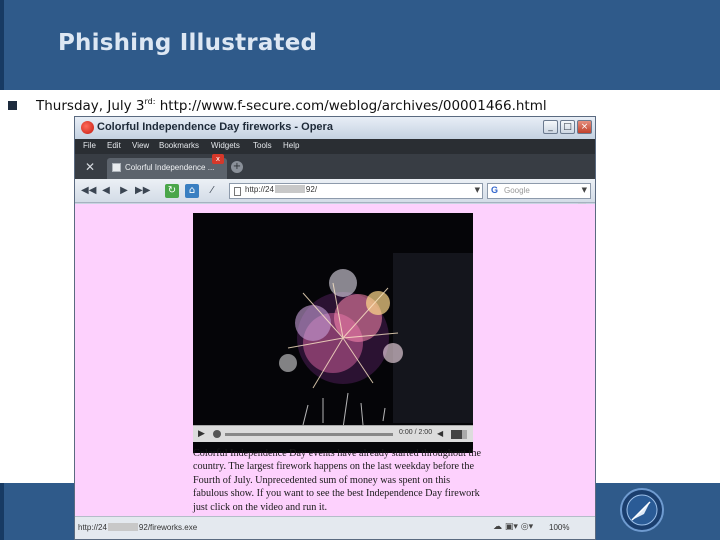  What do you see at coordinates (513, 527) in the screenshot?
I see `status-icons: ☁ ▣▾ ◎▾` at bounding box center [513, 527].